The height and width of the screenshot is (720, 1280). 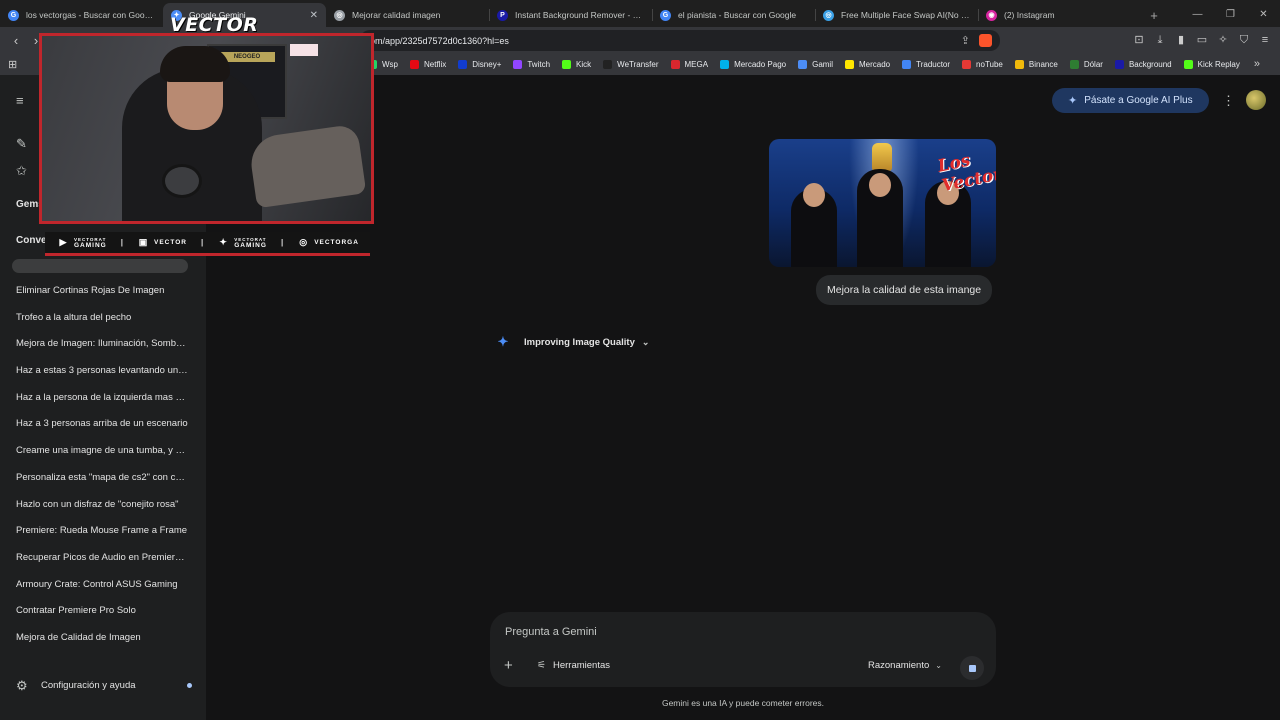 What do you see at coordinates (103, 585) in the screenshot?
I see `chat-list-item: Armoury Crate: Control ASUS Gaming` at bounding box center [103, 585].